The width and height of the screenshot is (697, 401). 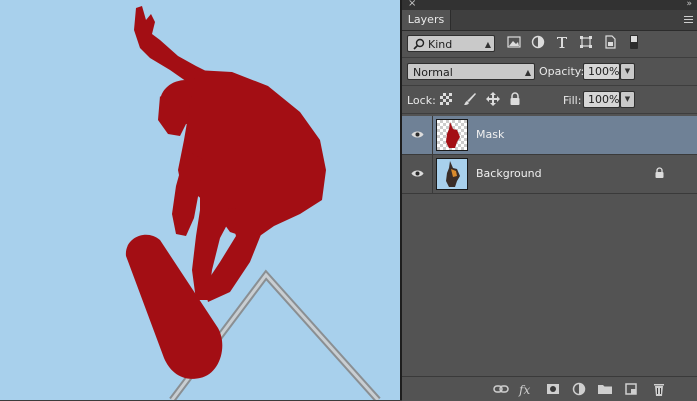 What do you see at coordinates (605, 389) in the screenshot?
I see `new-group-icon` at bounding box center [605, 389].